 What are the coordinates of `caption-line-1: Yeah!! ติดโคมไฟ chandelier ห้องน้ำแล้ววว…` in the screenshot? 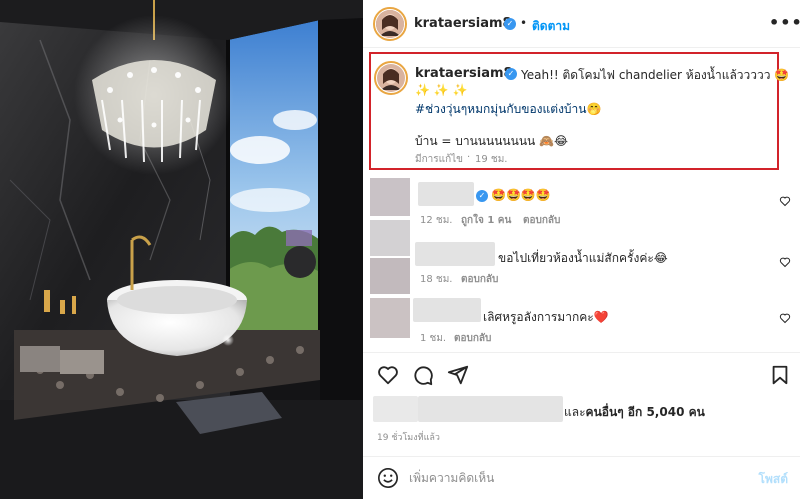 It's located at (655, 75).